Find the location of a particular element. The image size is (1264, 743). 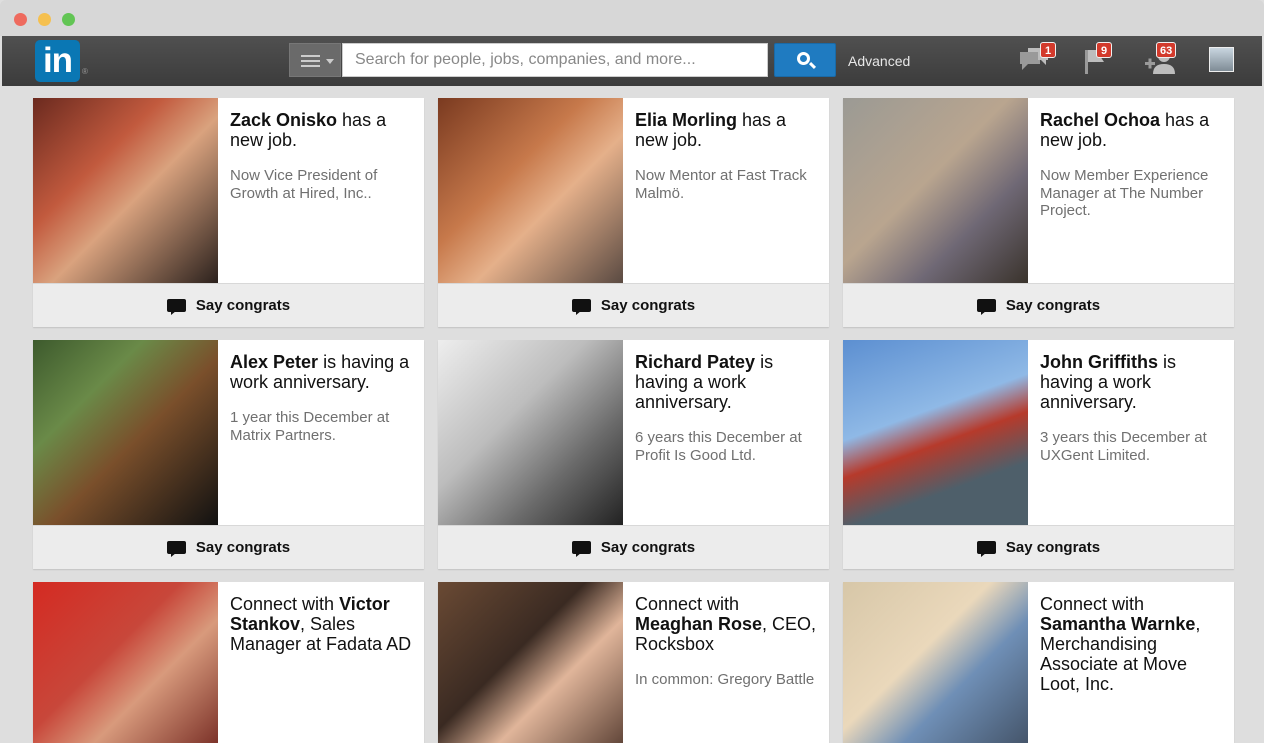

person-name: Meaghan Rose is located at coordinates (698, 624).